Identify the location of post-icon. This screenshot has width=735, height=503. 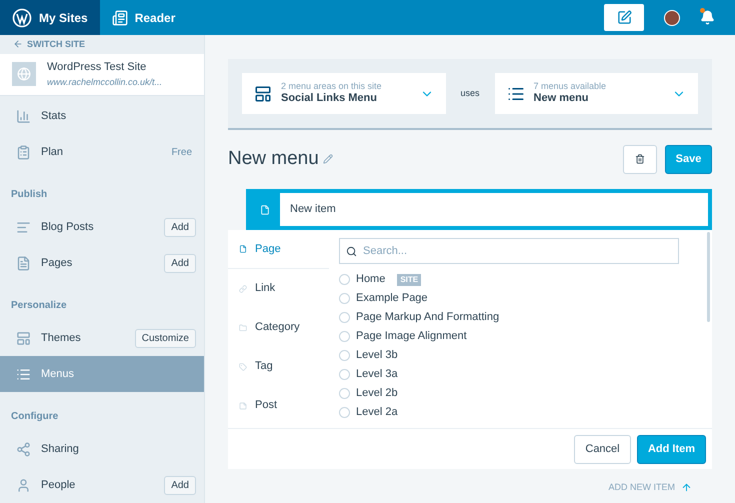
(243, 406).